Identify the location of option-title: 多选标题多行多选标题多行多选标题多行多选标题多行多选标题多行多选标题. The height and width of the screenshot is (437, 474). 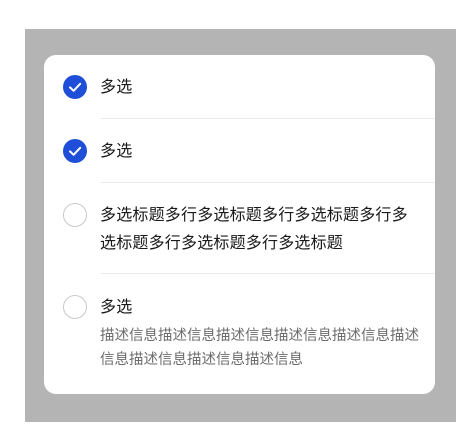
(254, 228).